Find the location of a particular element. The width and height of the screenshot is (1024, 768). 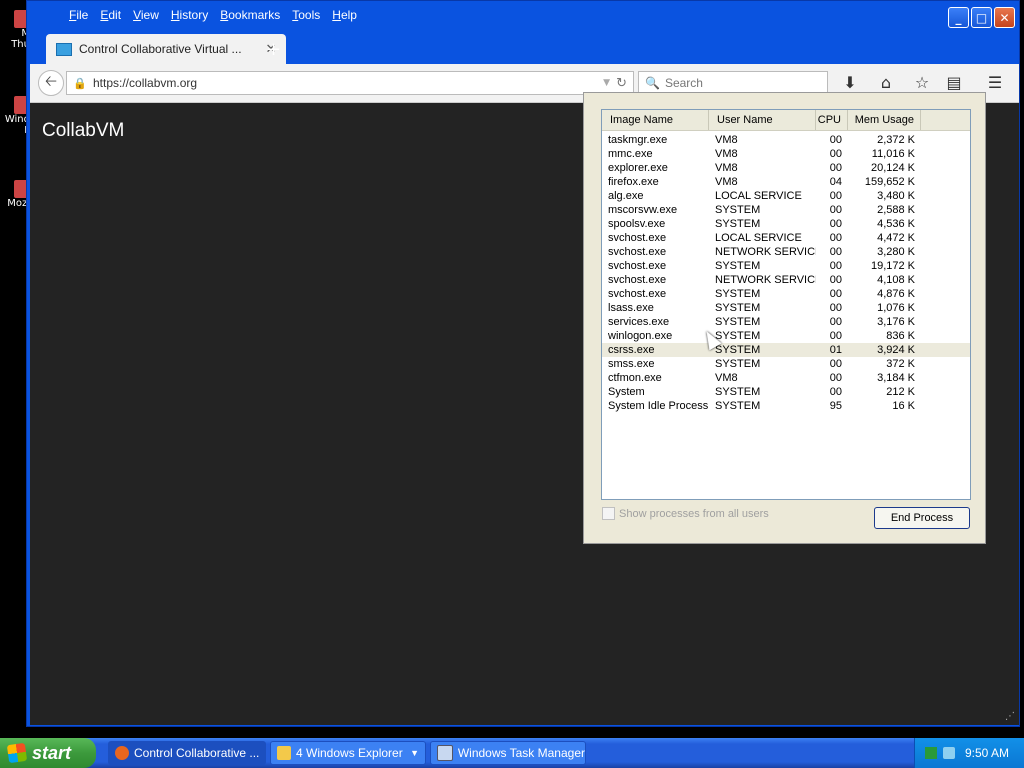

menu-tools: Tools is located at coordinates (306, 15).